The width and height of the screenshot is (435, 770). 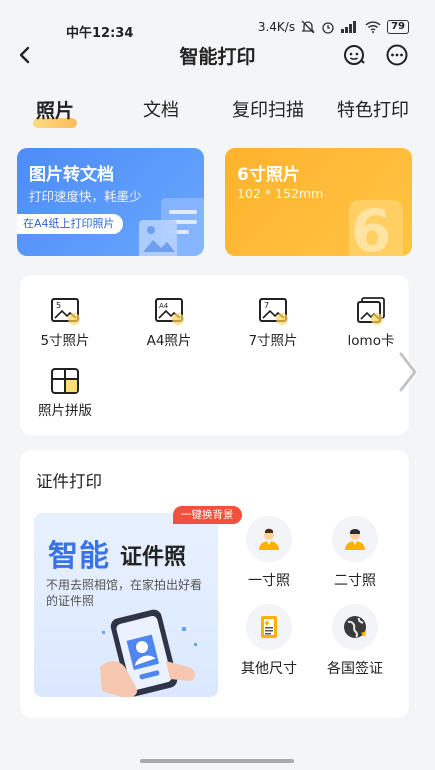 What do you see at coordinates (164, 306) in the screenshot?
I see `svg-text: A4` at bounding box center [164, 306].